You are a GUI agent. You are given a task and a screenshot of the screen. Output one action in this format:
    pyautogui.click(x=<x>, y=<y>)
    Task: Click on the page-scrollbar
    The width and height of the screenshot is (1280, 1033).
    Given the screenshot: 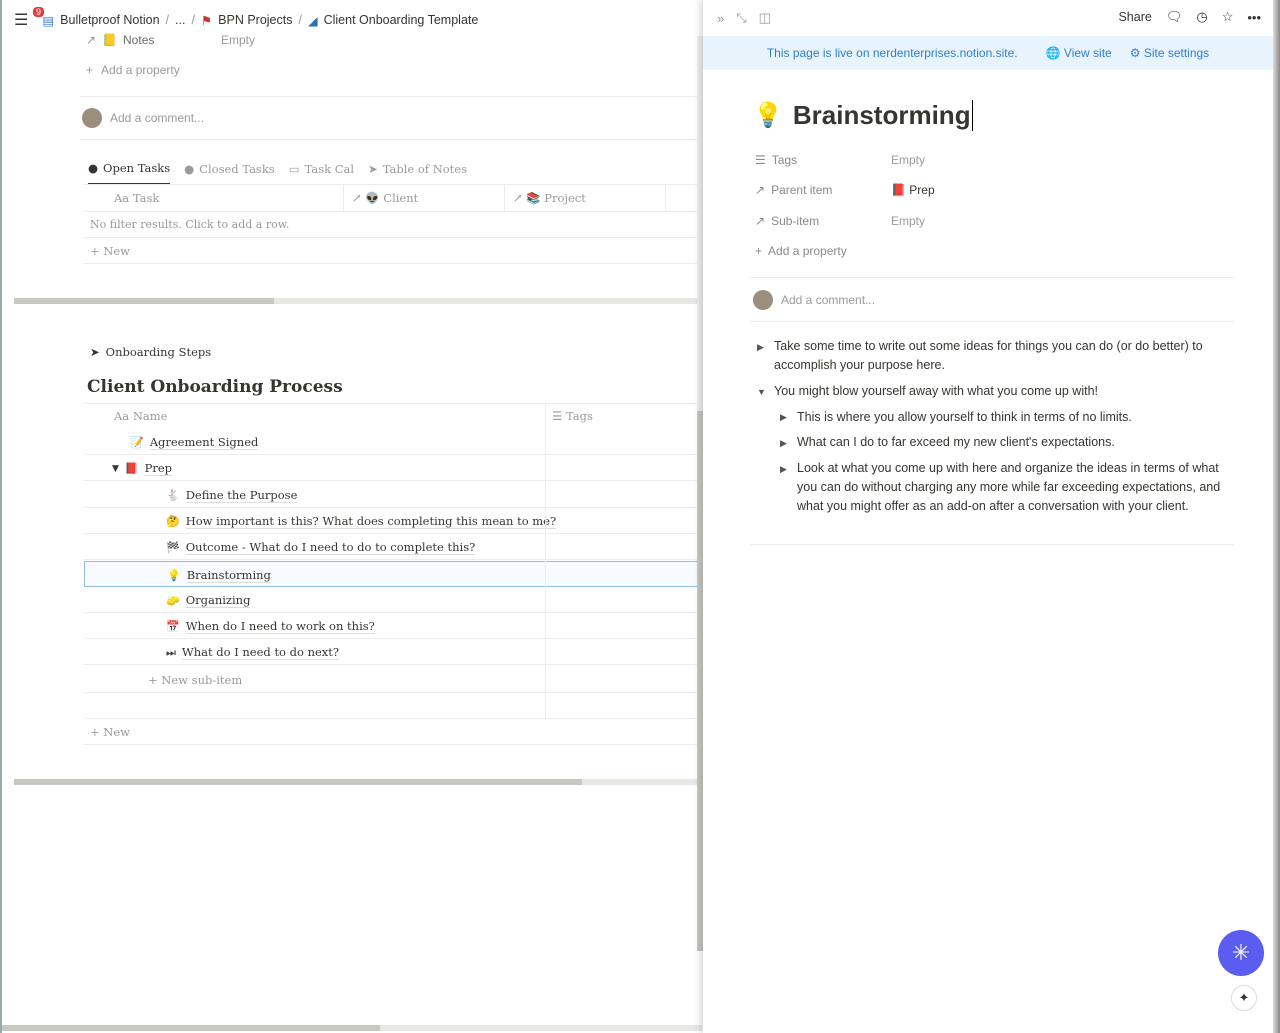 What is the action you would take?
    pyautogui.click(x=352, y=1028)
    